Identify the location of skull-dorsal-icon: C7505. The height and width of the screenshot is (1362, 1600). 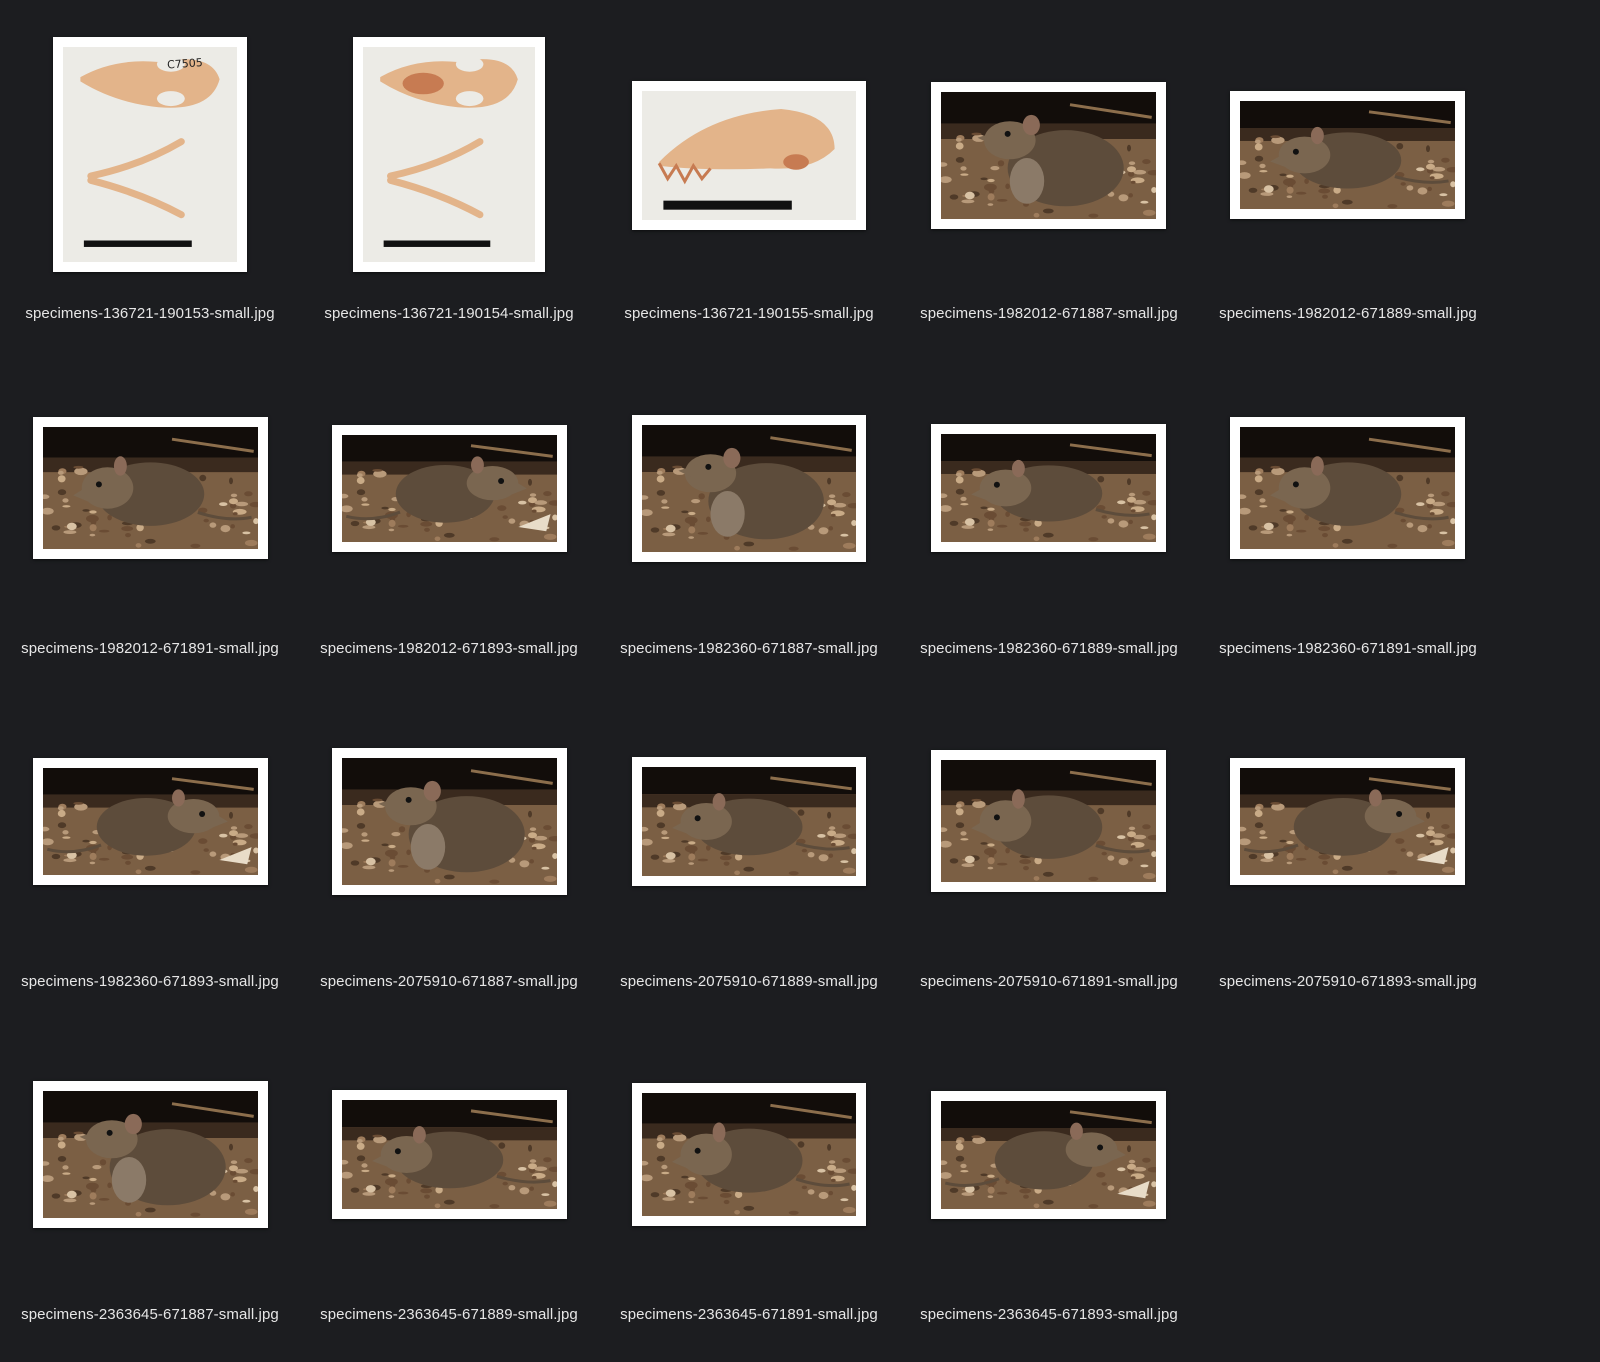
(150, 154).